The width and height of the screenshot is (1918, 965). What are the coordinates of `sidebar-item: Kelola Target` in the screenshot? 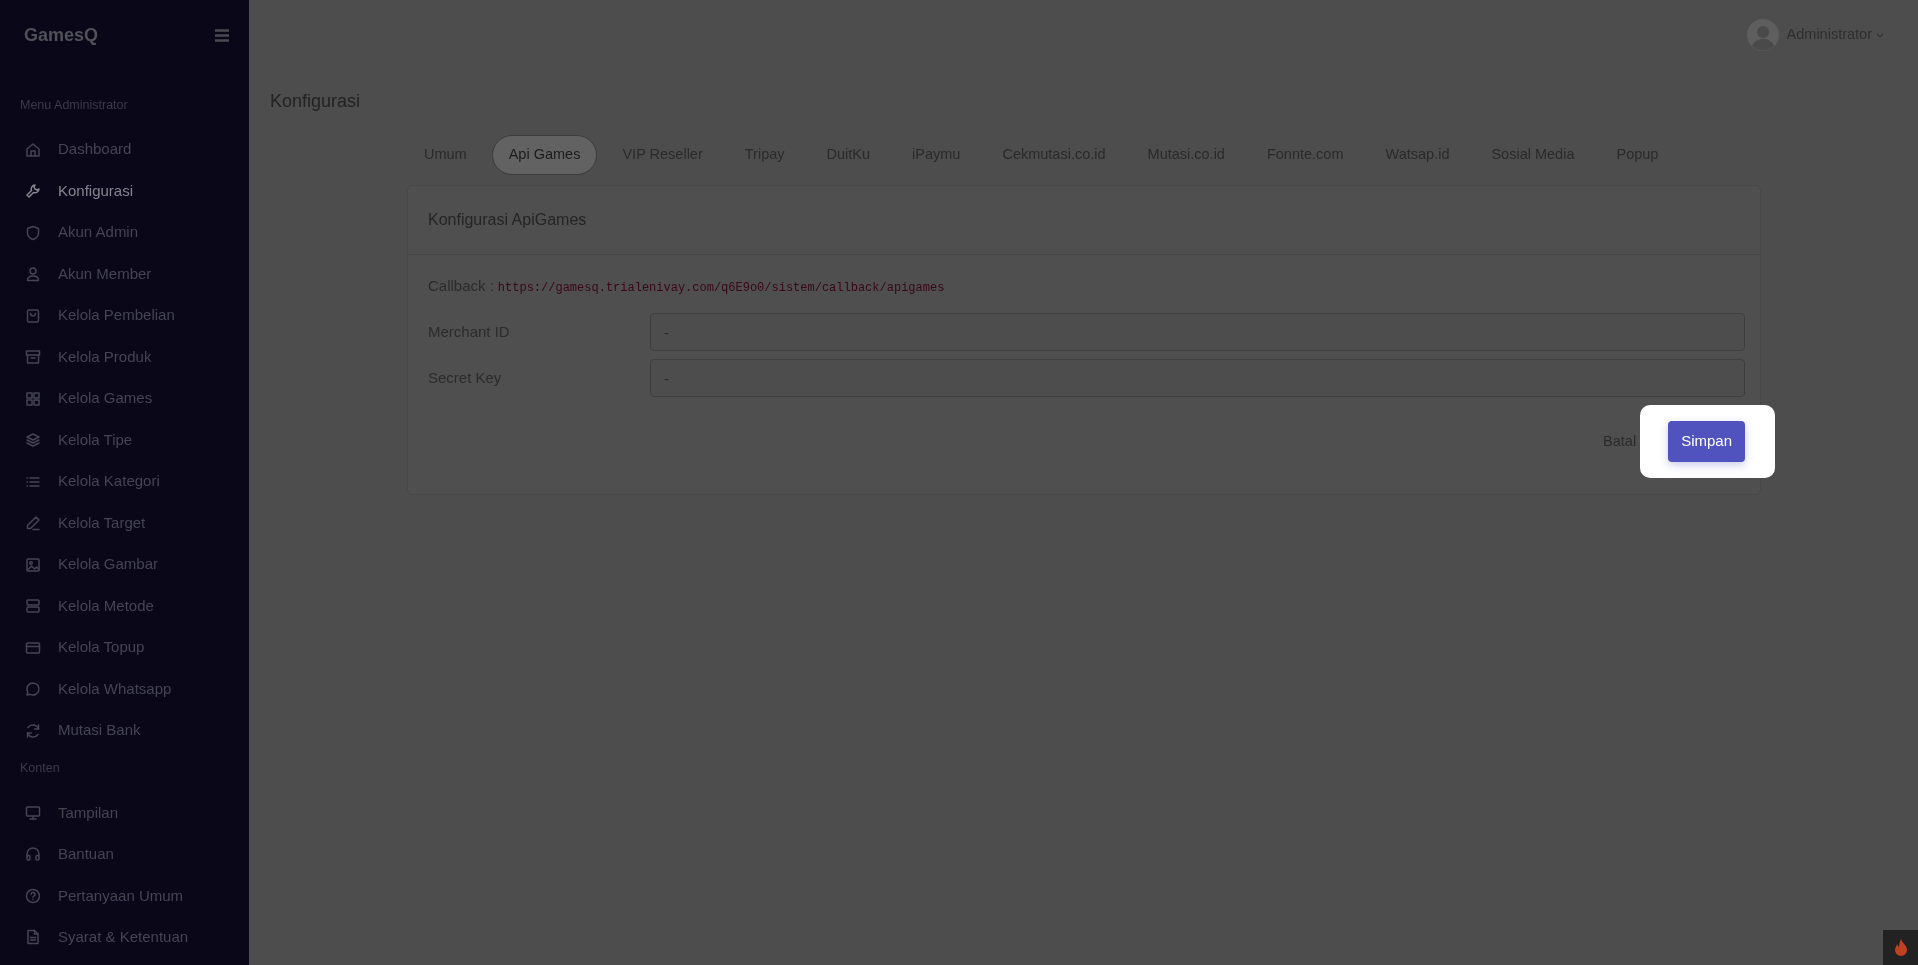 It's located at (124, 523).